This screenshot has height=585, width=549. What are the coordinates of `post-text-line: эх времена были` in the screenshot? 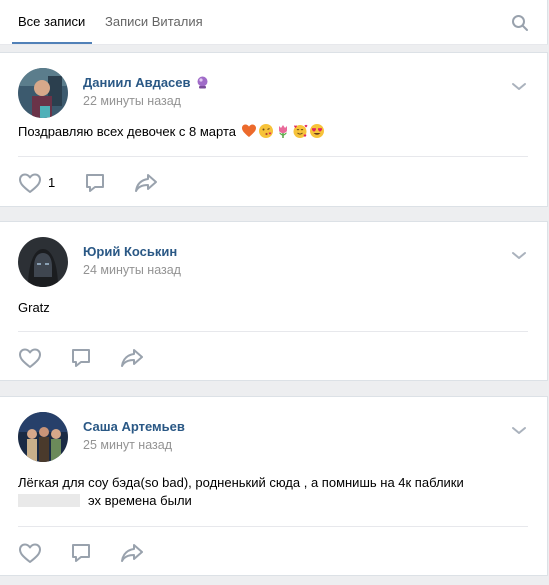 It's located at (241, 501).